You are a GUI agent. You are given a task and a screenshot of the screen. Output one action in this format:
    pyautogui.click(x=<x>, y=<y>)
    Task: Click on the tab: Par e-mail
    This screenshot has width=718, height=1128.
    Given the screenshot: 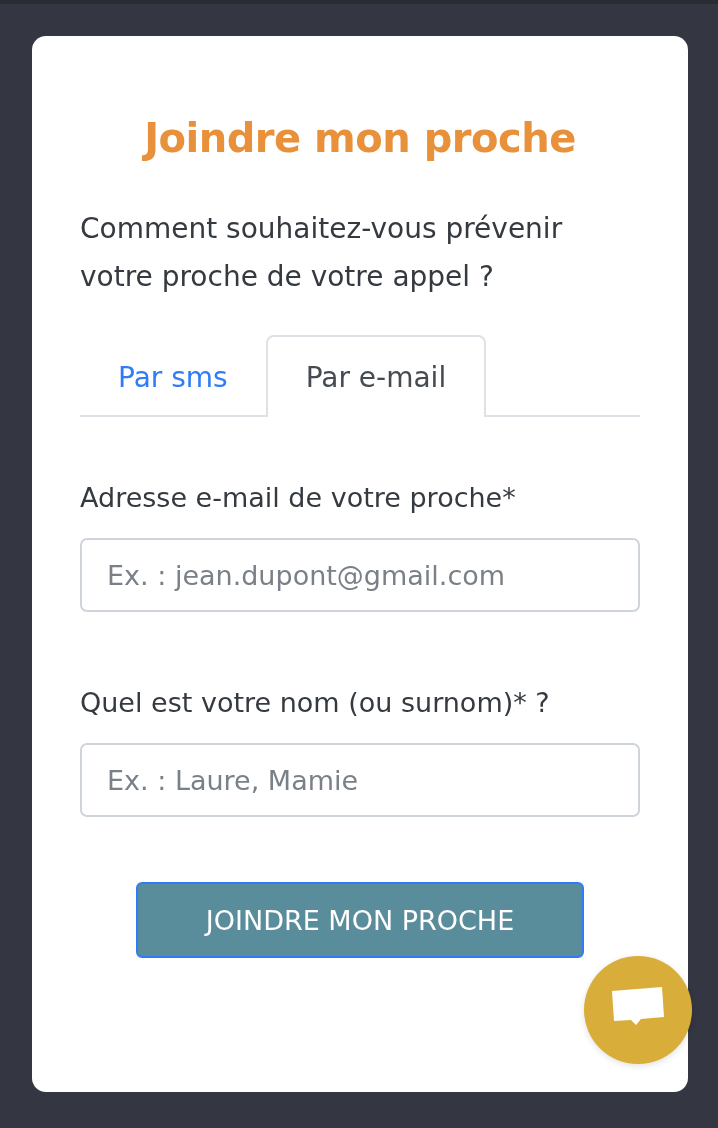 What is the action you would take?
    pyautogui.click(x=376, y=376)
    